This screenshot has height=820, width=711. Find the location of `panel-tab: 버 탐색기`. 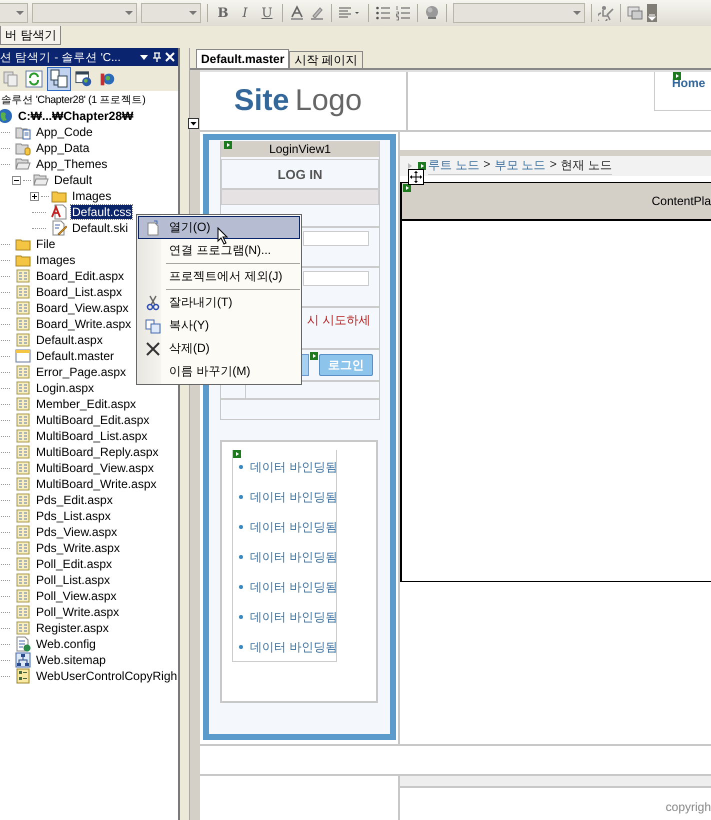

panel-tab: 버 탐색기 is located at coordinates (31, 35).